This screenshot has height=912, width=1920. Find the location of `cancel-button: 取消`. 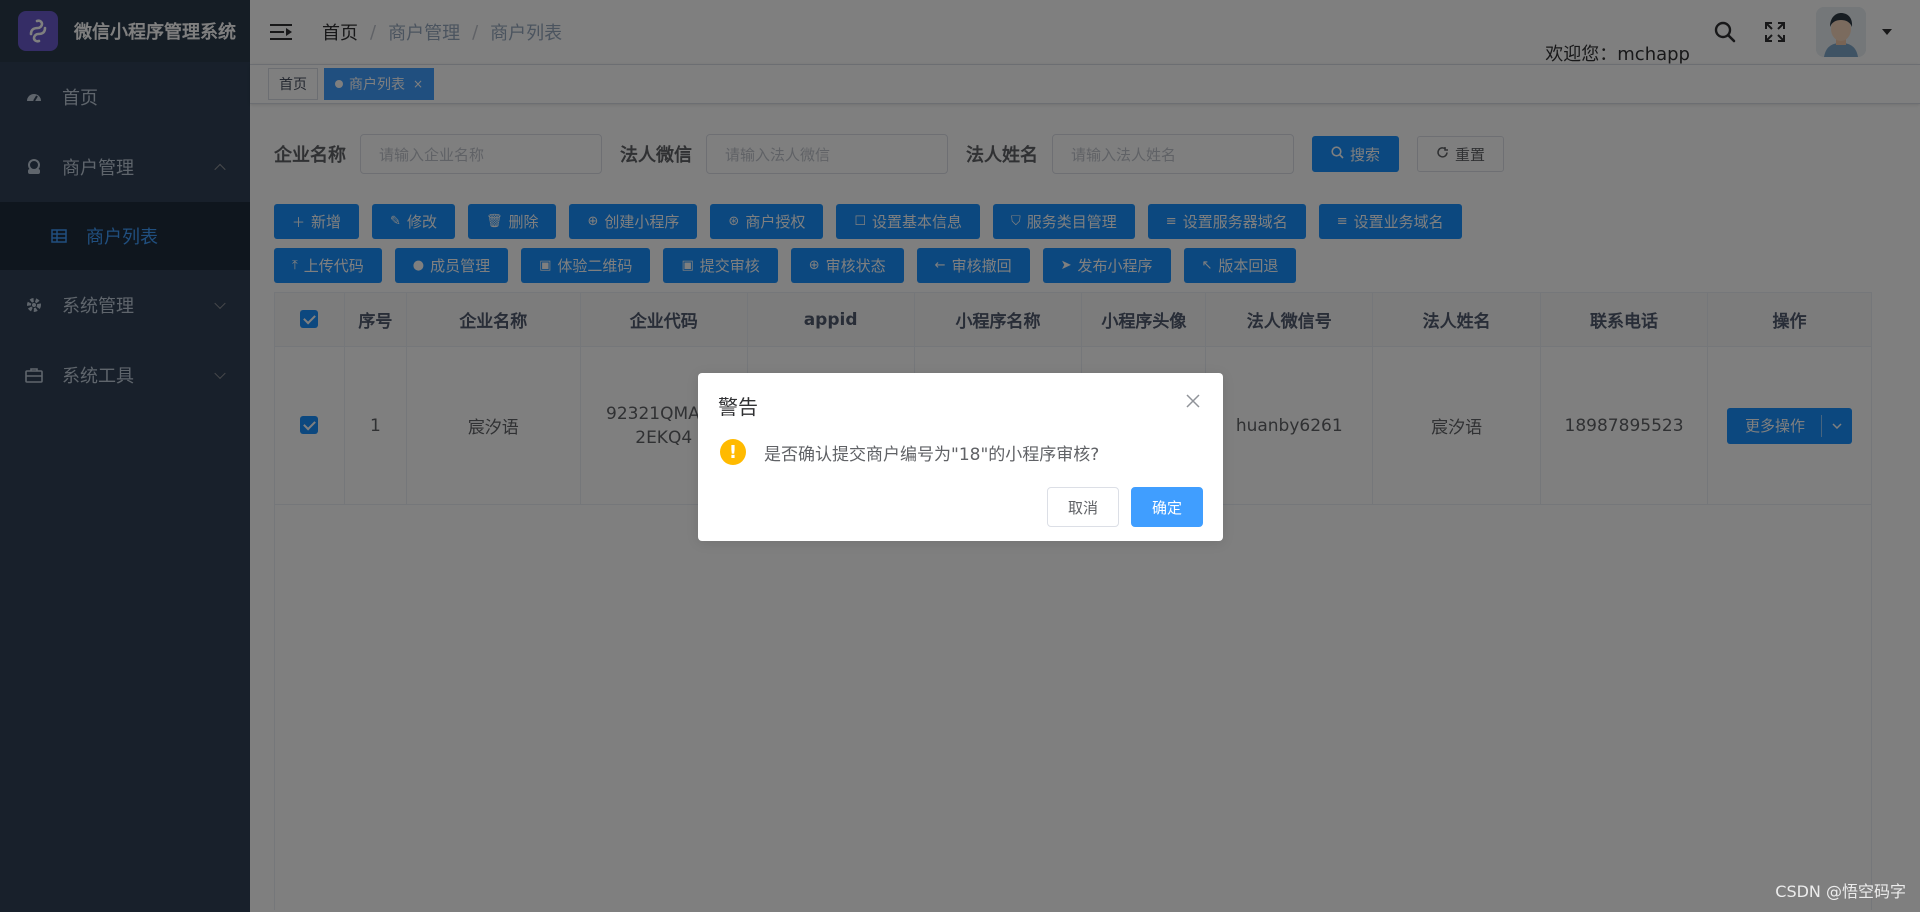

cancel-button: 取消 is located at coordinates (1082, 507).